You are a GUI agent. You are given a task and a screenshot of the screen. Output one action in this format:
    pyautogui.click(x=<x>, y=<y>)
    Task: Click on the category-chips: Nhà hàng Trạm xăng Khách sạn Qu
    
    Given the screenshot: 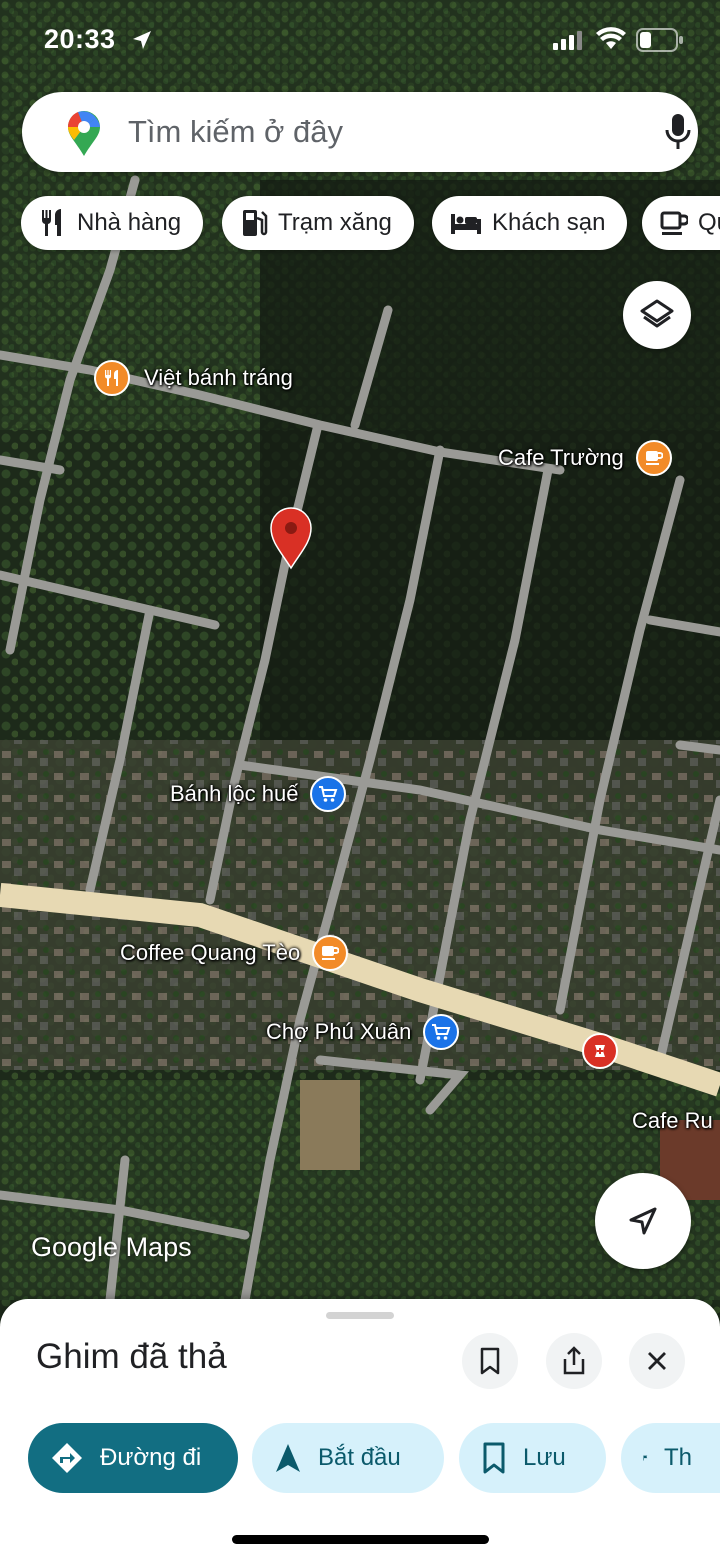 What is the action you would take?
    pyautogui.click(x=360, y=224)
    